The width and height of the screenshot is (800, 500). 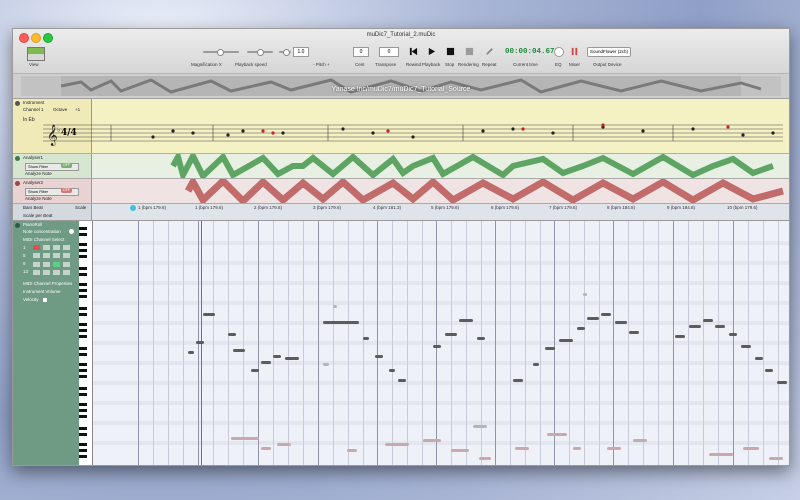 I want to click on analyser1-off-toggle: OFF, so click(x=66, y=165).